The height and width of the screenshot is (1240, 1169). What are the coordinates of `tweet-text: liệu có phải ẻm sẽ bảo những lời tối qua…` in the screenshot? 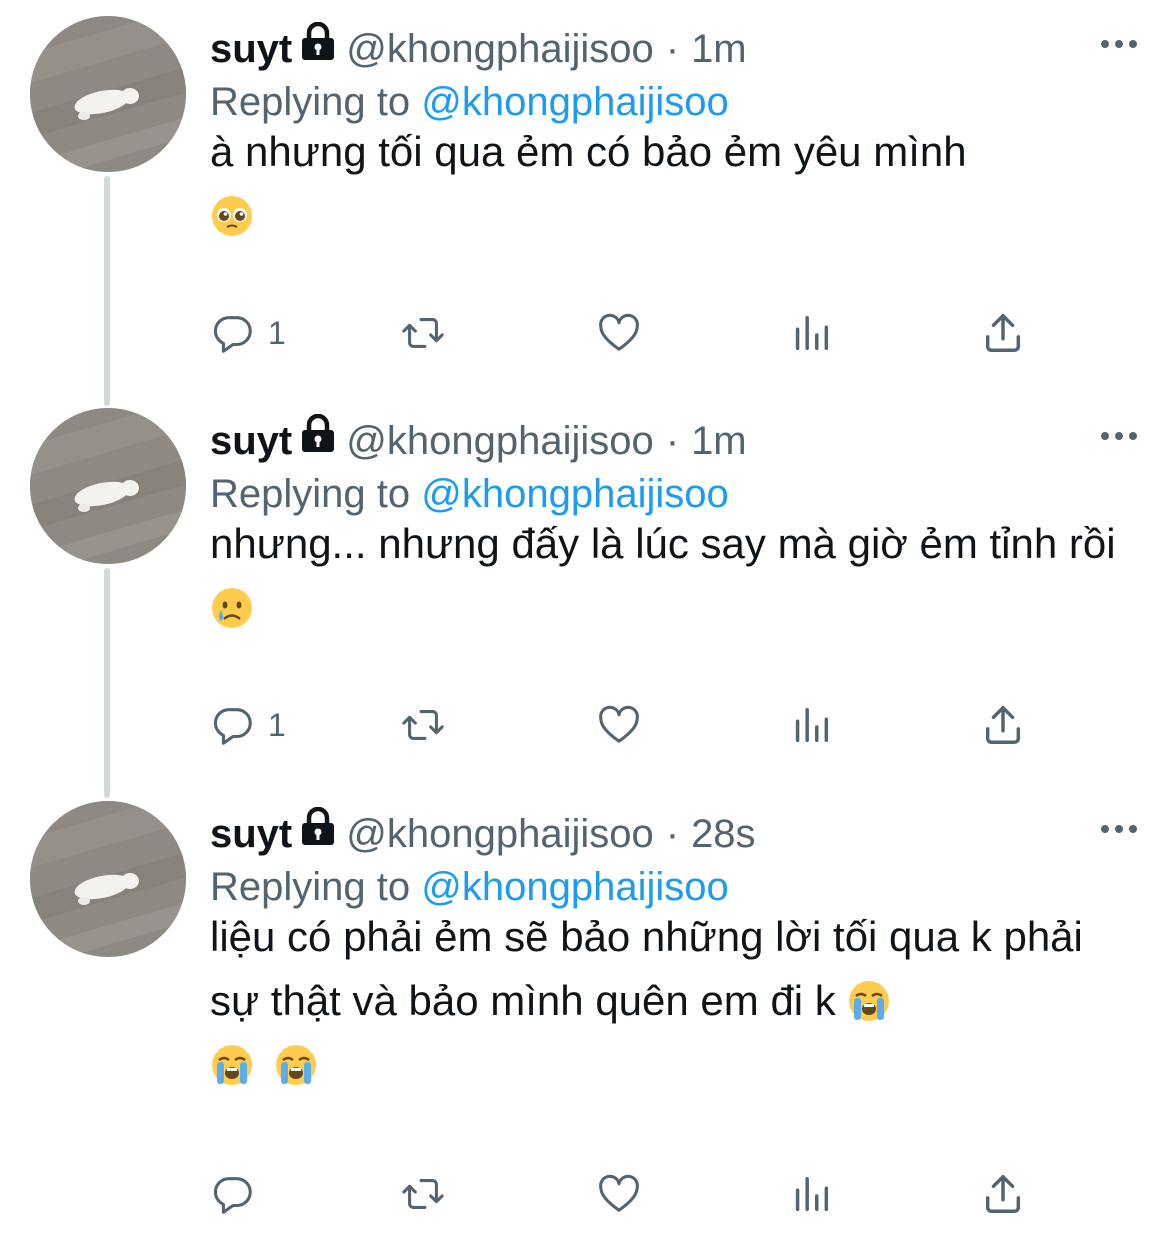 It's located at (670, 1001).